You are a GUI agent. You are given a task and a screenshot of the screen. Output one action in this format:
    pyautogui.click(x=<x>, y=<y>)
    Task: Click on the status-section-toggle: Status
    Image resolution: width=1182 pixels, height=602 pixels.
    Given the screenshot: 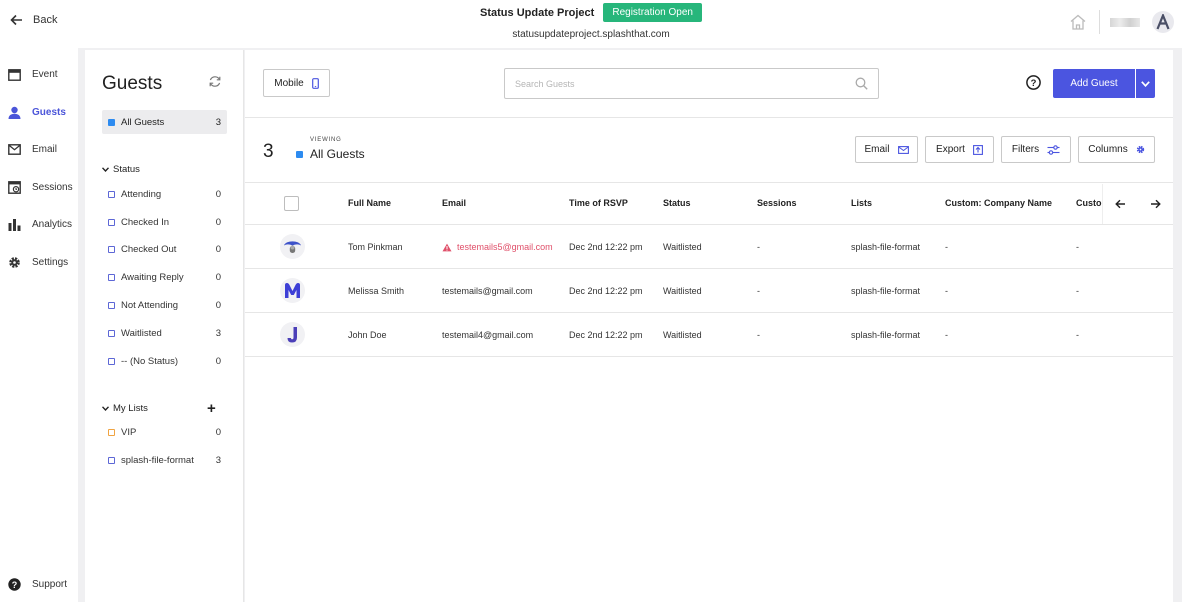 What is the action you would take?
    pyautogui.click(x=121, y=169)
    